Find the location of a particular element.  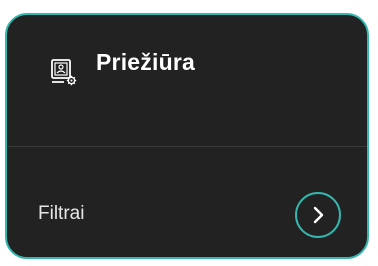

open-filters-button is located at coordinates (318, 215).